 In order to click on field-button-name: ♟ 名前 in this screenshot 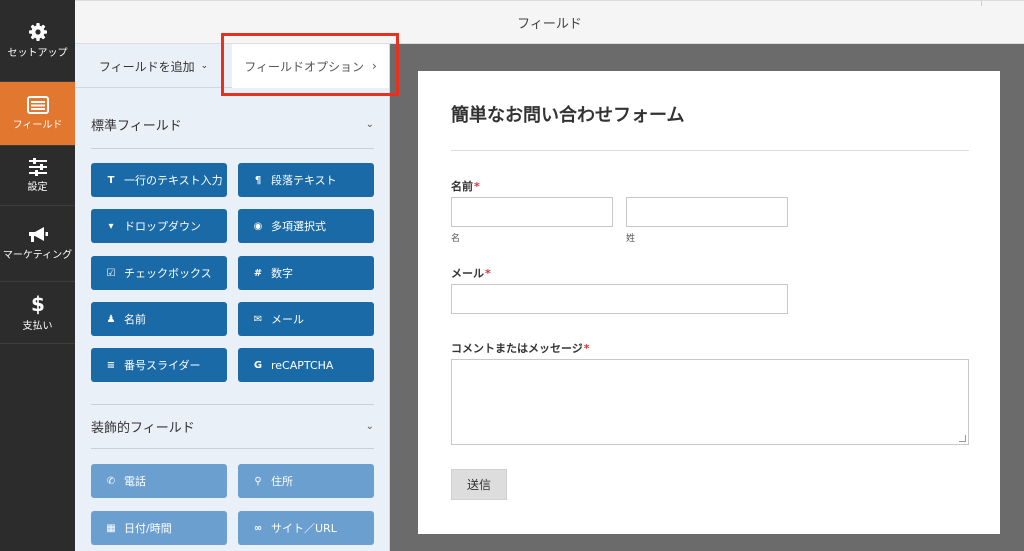, I will do `click(159, 319)`.